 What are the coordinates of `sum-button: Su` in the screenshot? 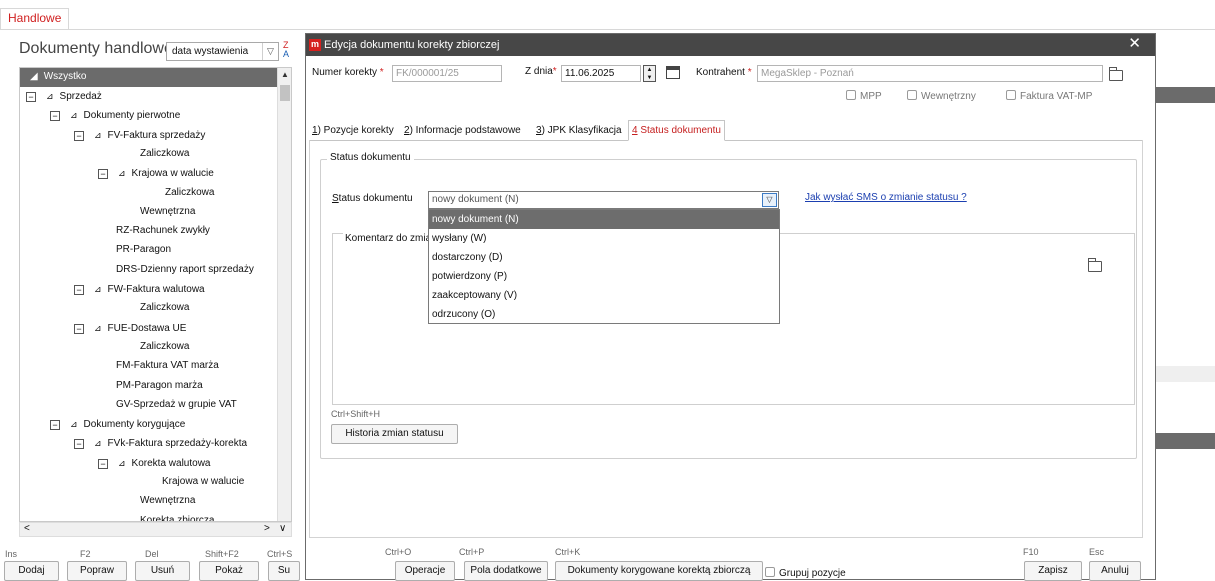 It's located at (284, 571).